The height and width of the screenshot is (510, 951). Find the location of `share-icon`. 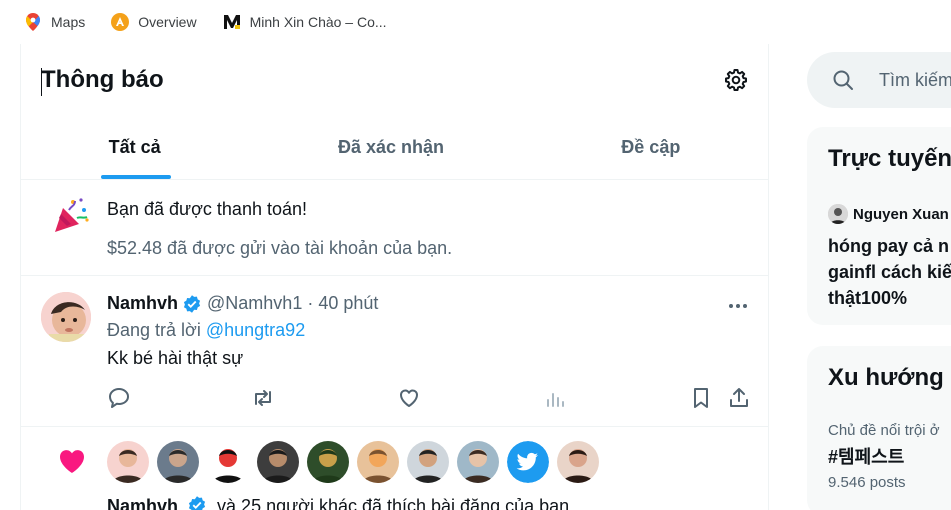

share-icon is located at coordinates (739, 397).